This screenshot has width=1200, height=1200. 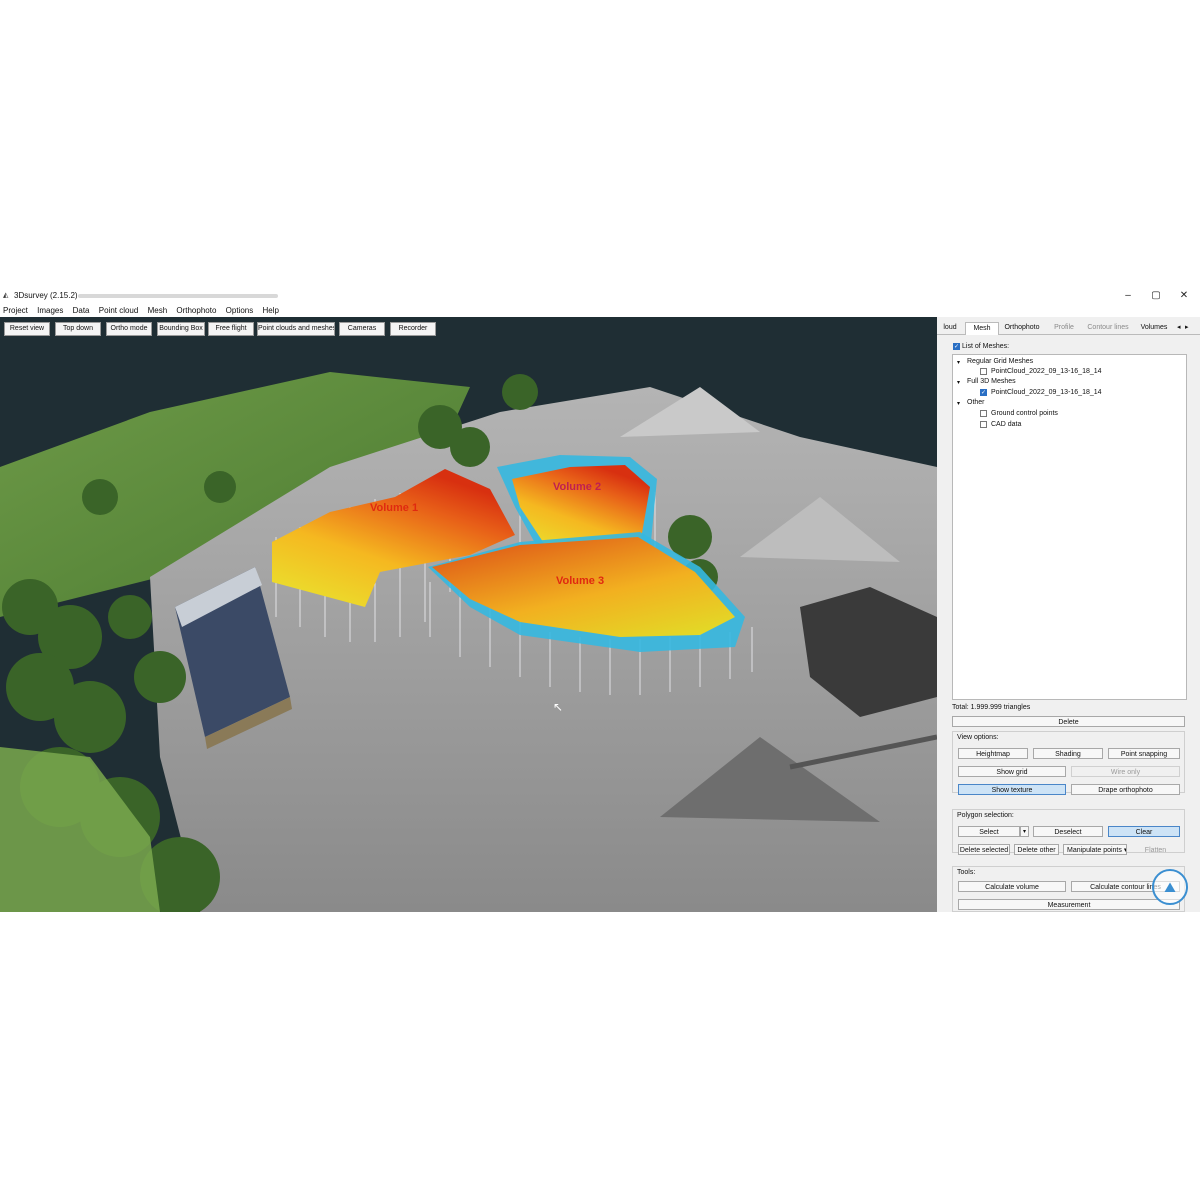 What do you see at coordinates (1128, 296) in the screenshot?
I see `minimize-button: –` at bounding box center [1128, 296].